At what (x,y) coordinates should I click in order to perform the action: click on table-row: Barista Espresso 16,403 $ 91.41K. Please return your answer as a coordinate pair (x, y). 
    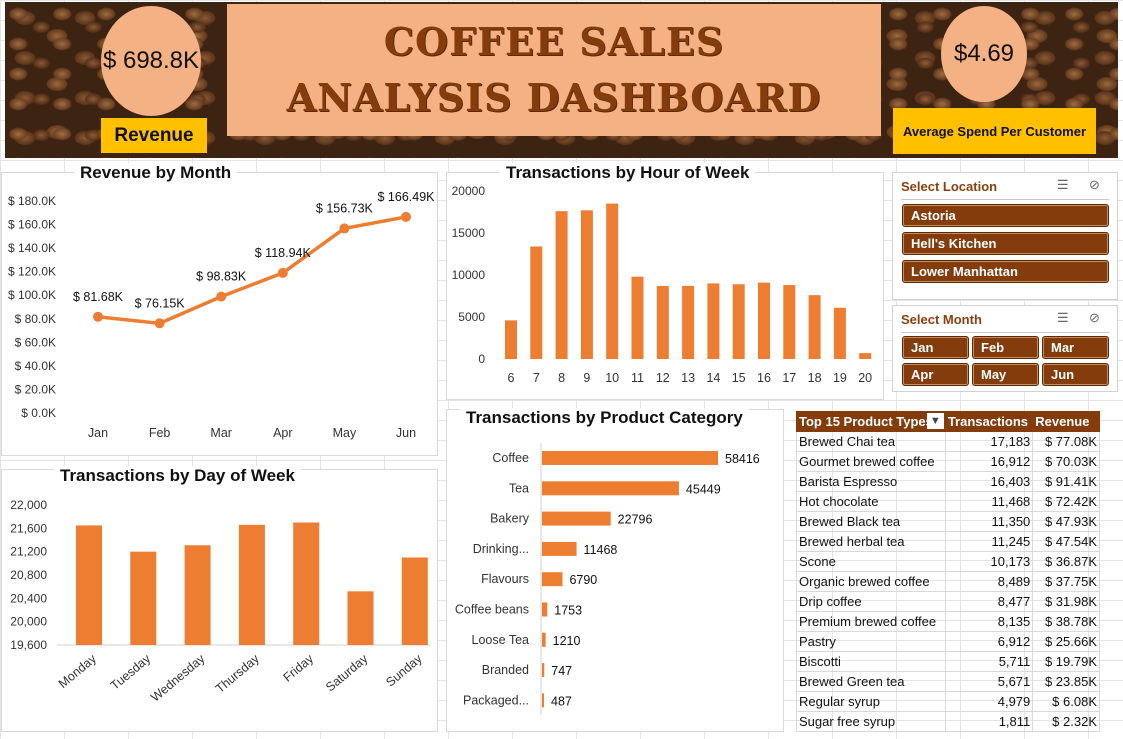
    Looking at the image, I should click on (948, 481).